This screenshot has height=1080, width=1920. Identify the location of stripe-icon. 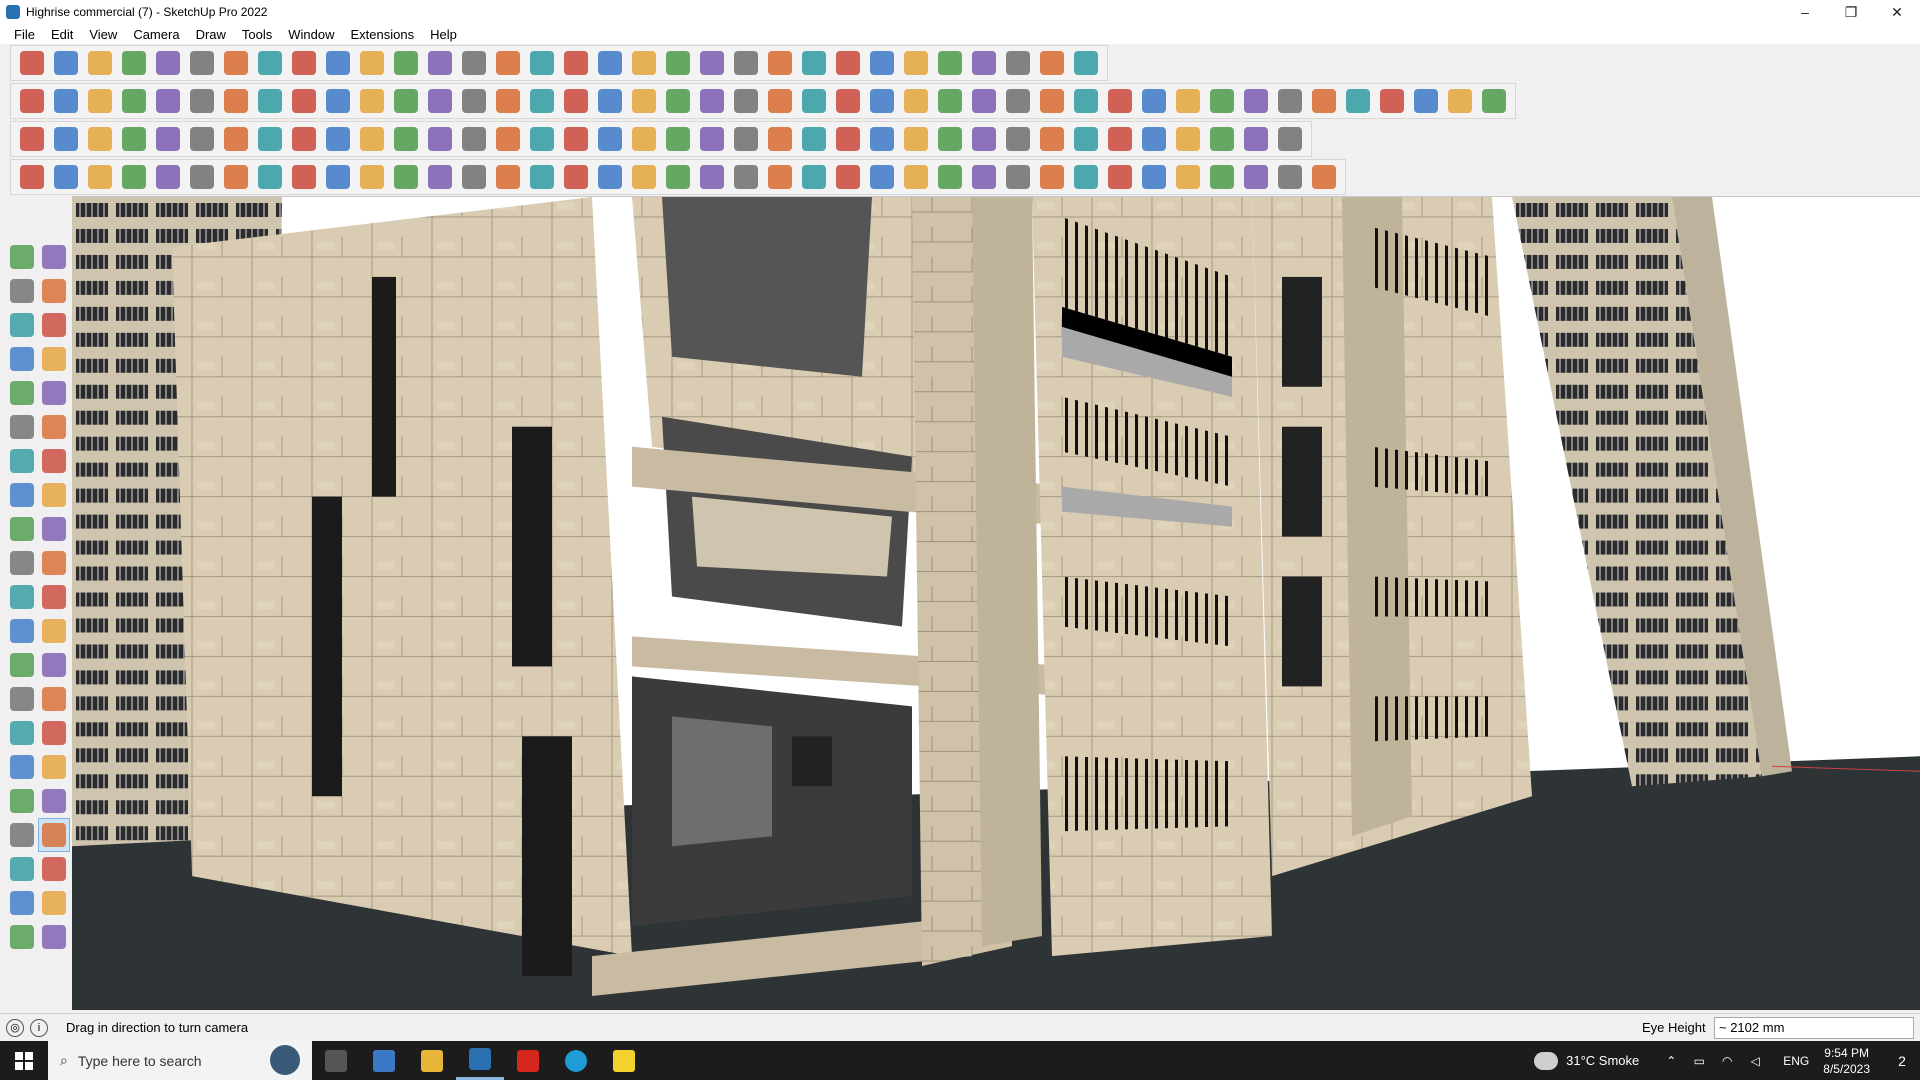
(848, 177).